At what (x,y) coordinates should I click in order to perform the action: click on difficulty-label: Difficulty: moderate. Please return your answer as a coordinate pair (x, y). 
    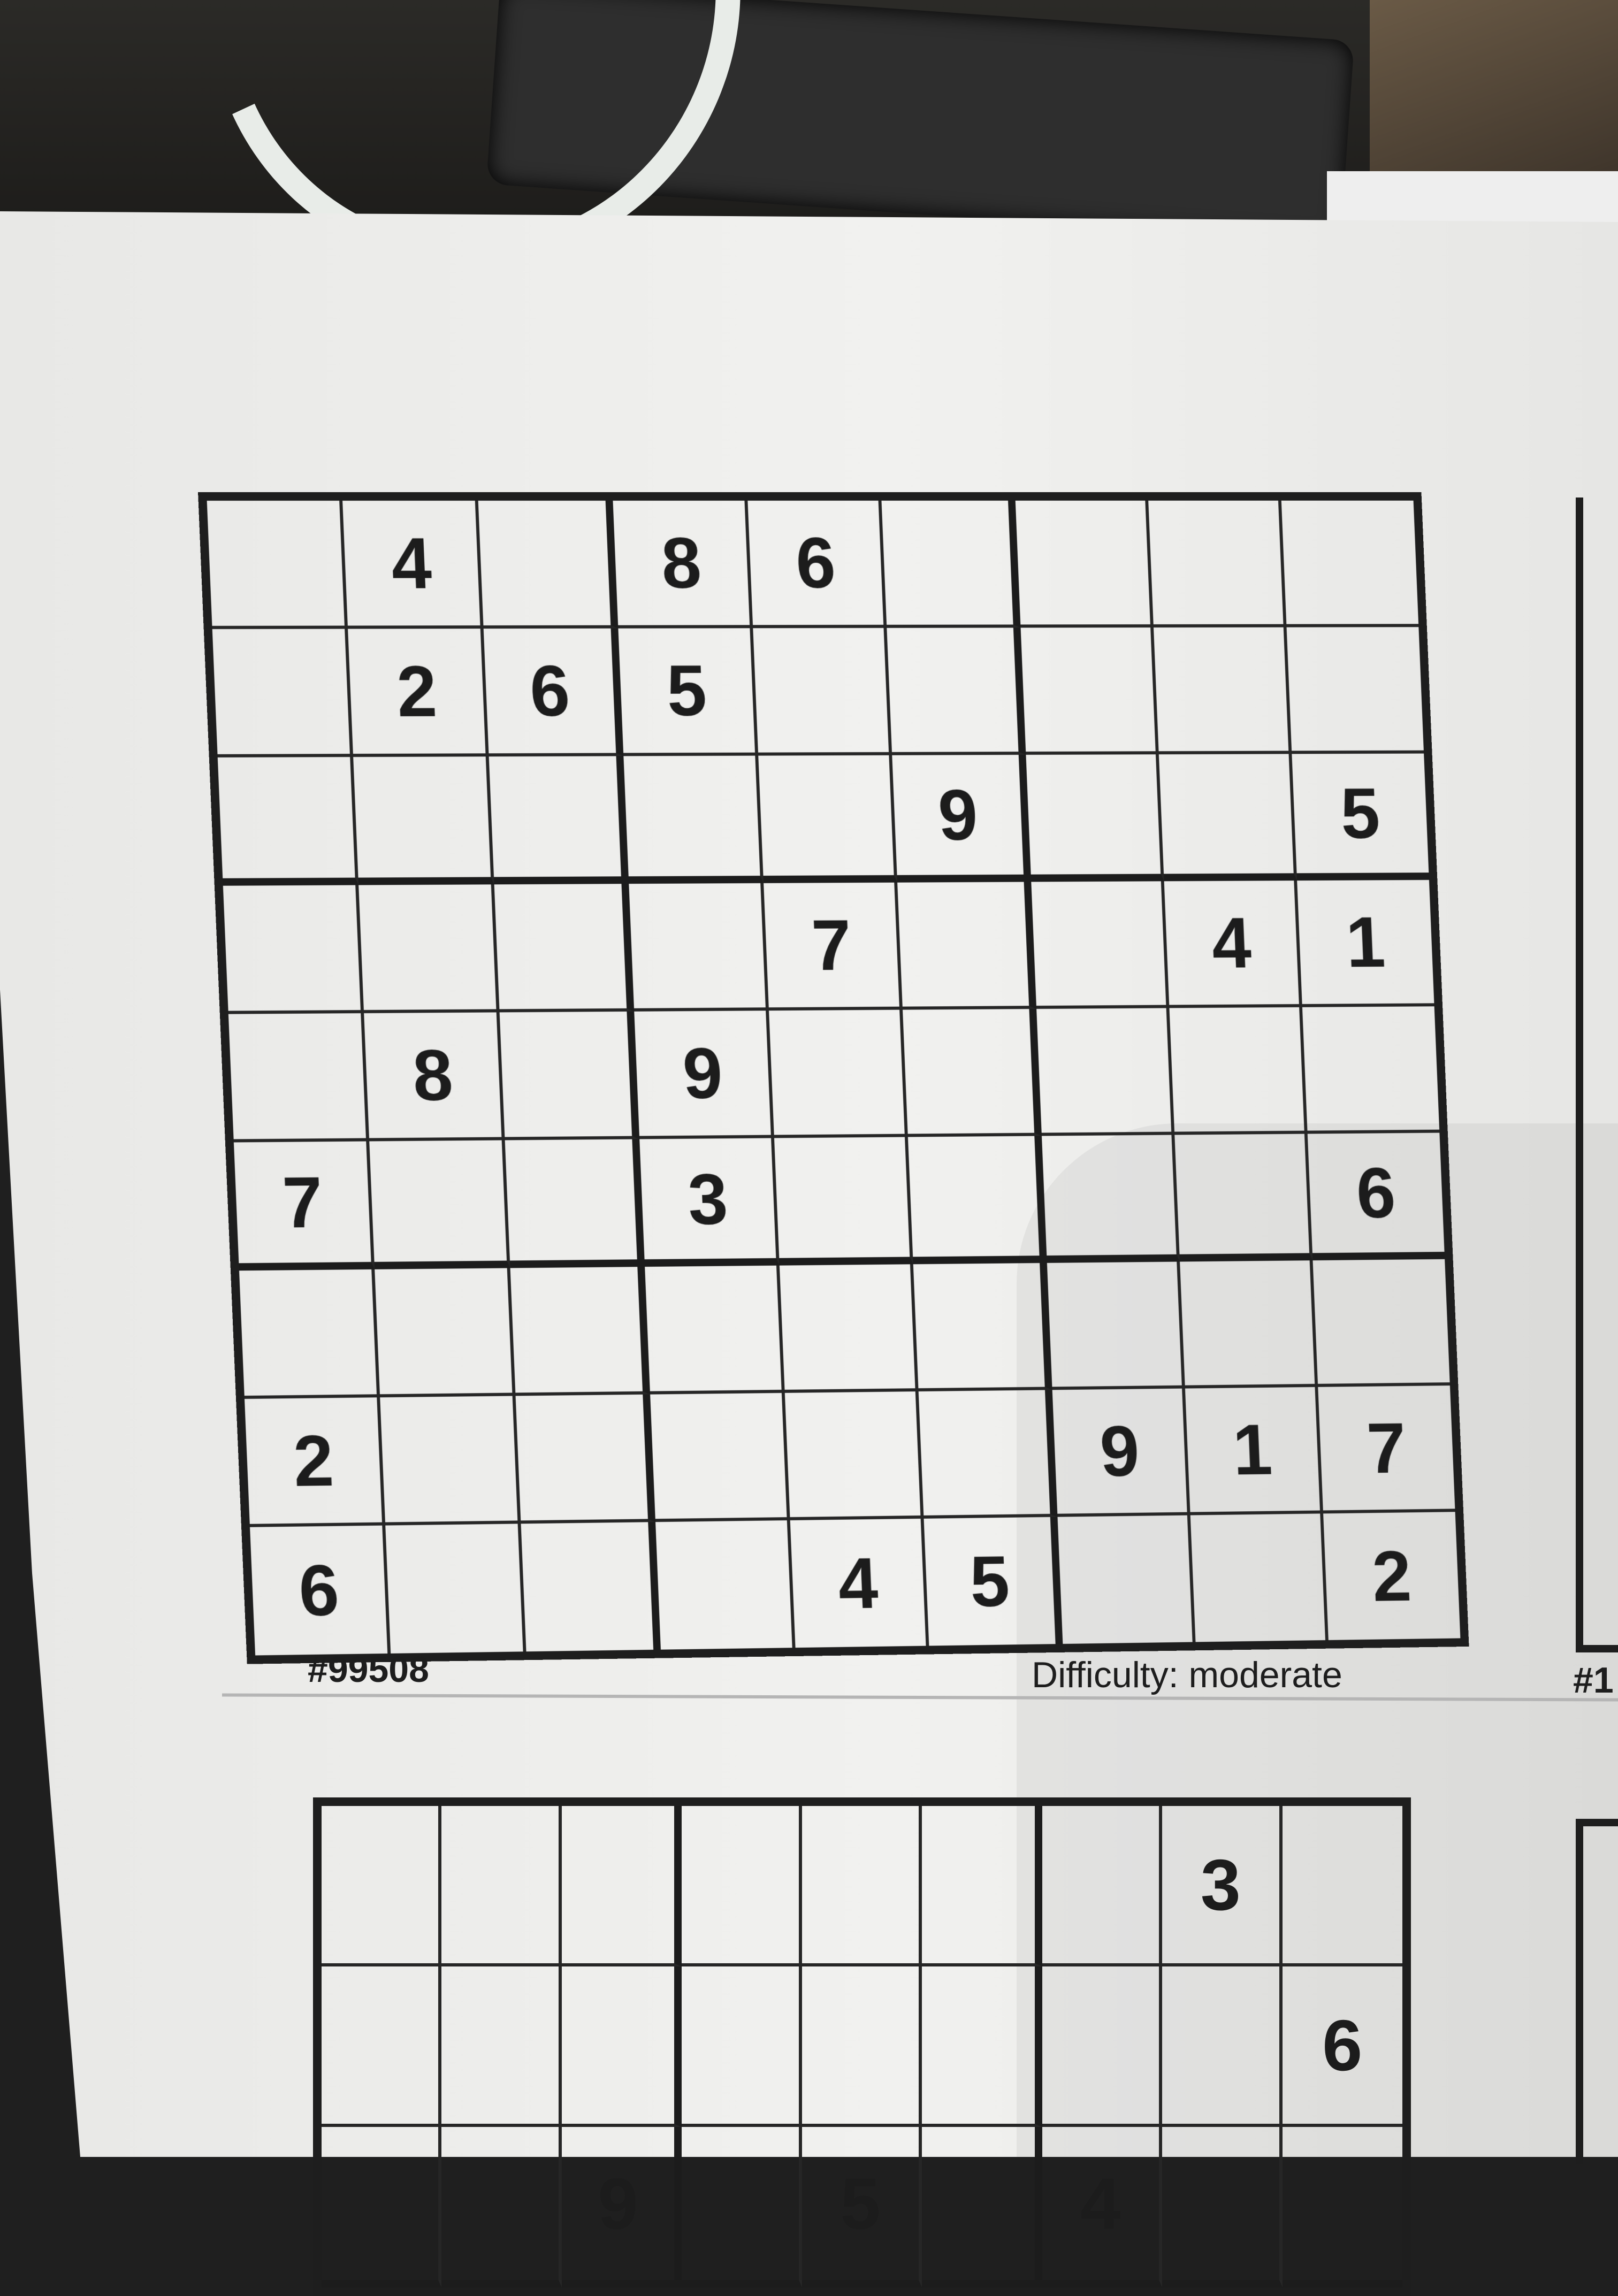
    Looking at the image, I should click on (1187, 1675).